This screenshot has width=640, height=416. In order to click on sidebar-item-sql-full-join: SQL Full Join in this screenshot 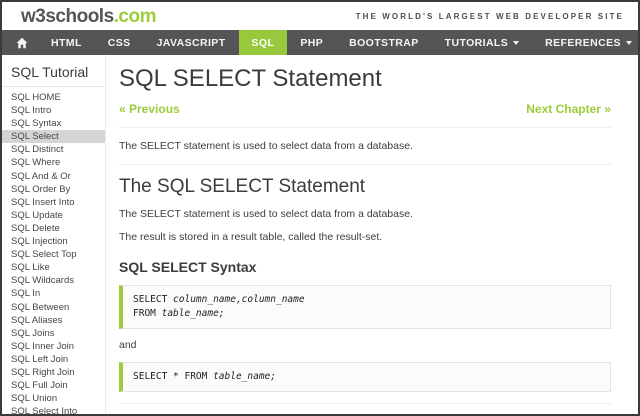, I will do `click(53, 385)`.